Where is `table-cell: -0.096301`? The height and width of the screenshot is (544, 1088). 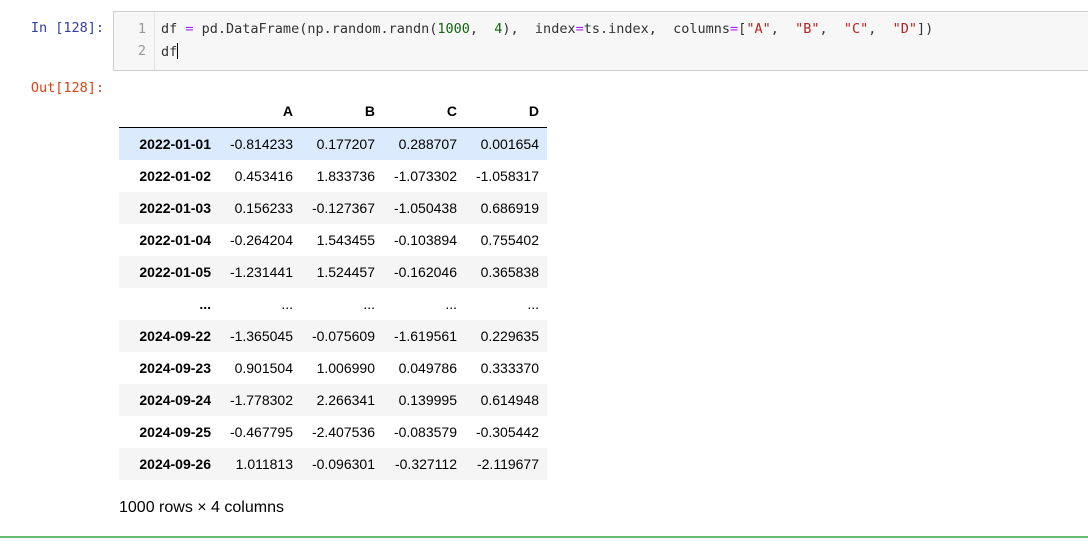
table-cell: -0.096301 is located at coordinates (343, 464).